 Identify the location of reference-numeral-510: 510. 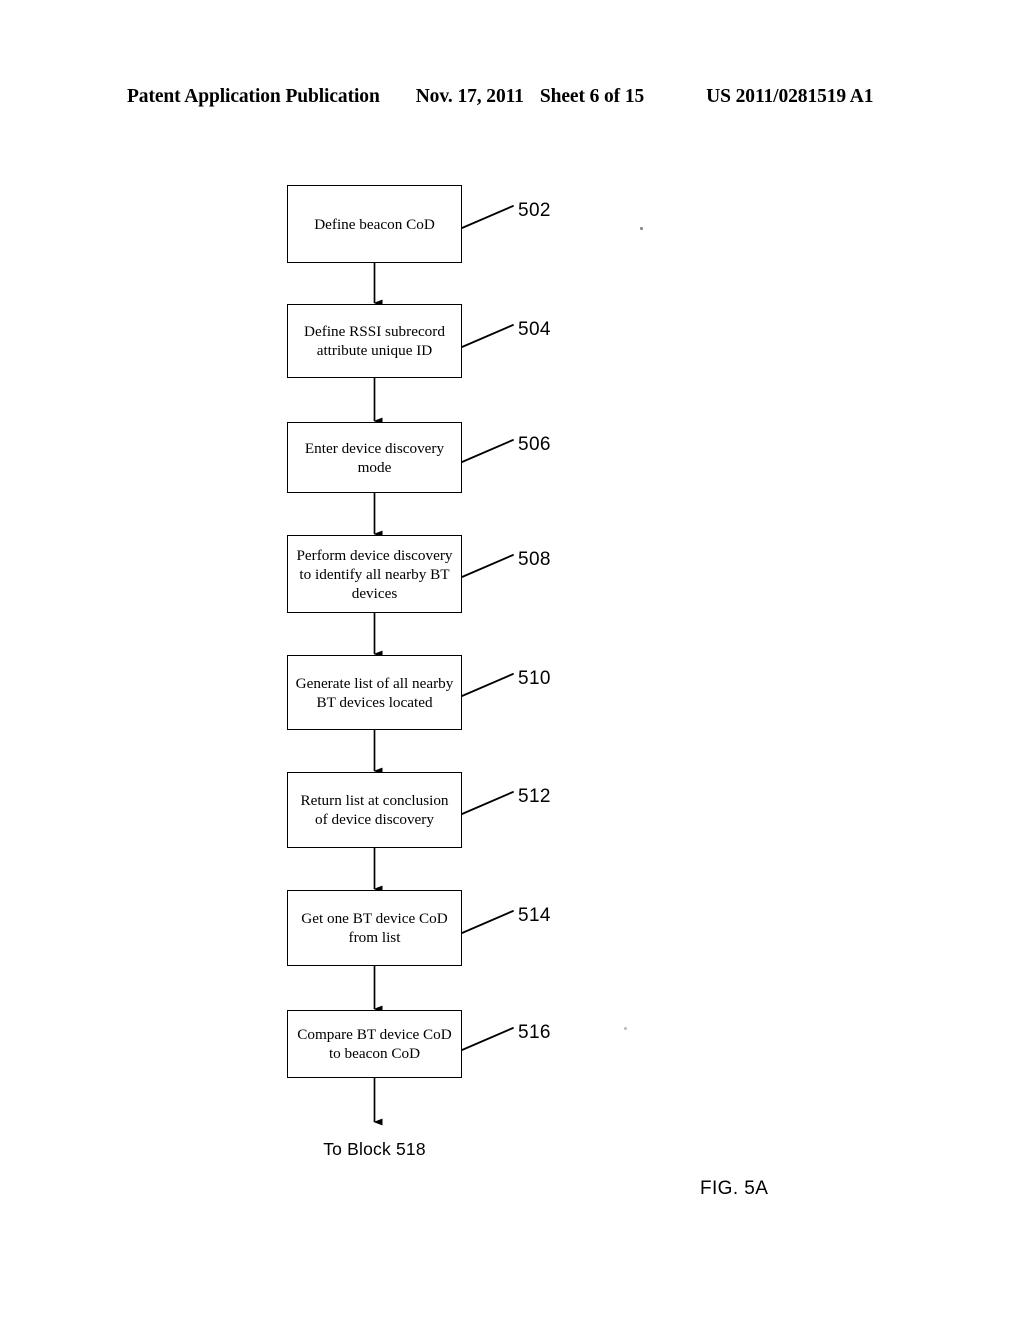
(534, 678).